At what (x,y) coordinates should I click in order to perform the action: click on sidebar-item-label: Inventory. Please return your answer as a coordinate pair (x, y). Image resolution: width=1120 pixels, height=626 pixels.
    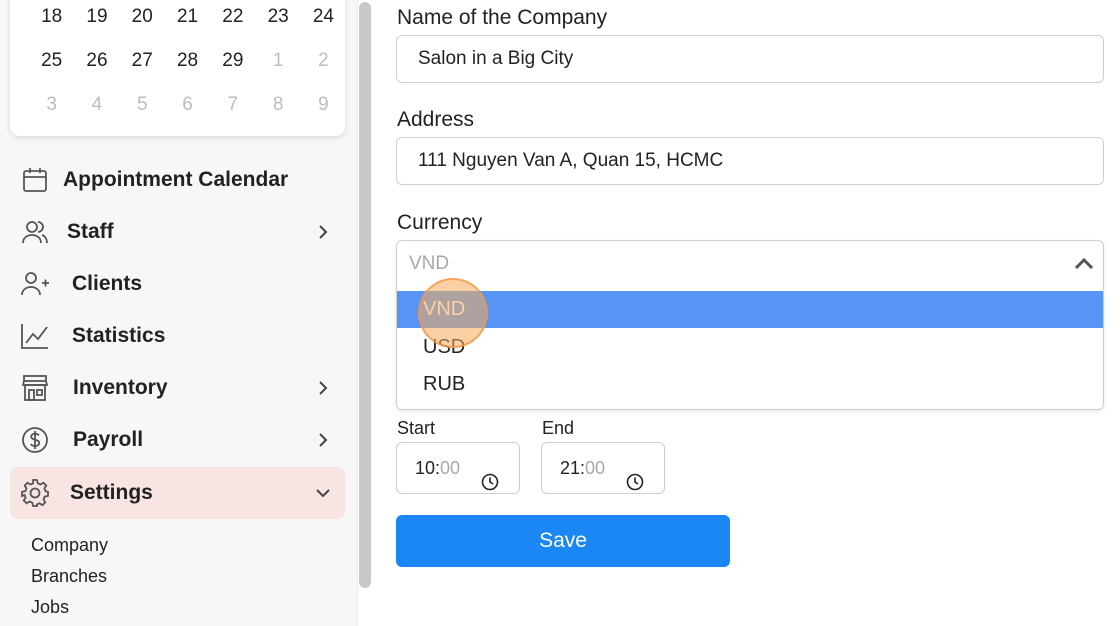
    Looking at the image, I should click on (120, 387).